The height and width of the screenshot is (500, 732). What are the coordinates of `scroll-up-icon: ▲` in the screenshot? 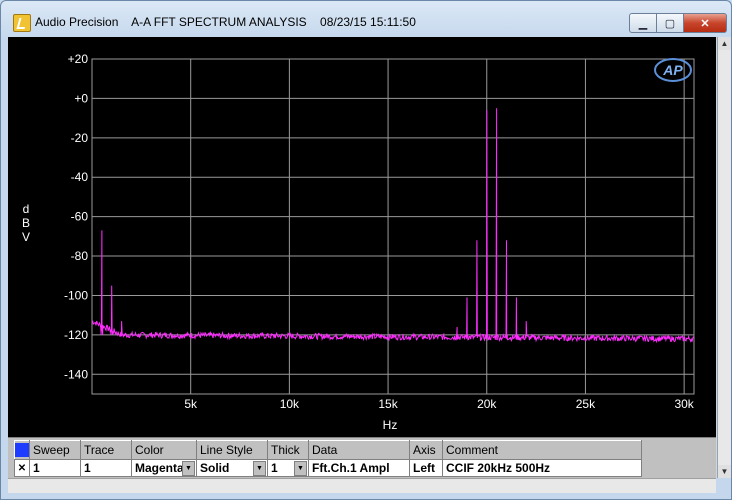 It's located at (724, 43).